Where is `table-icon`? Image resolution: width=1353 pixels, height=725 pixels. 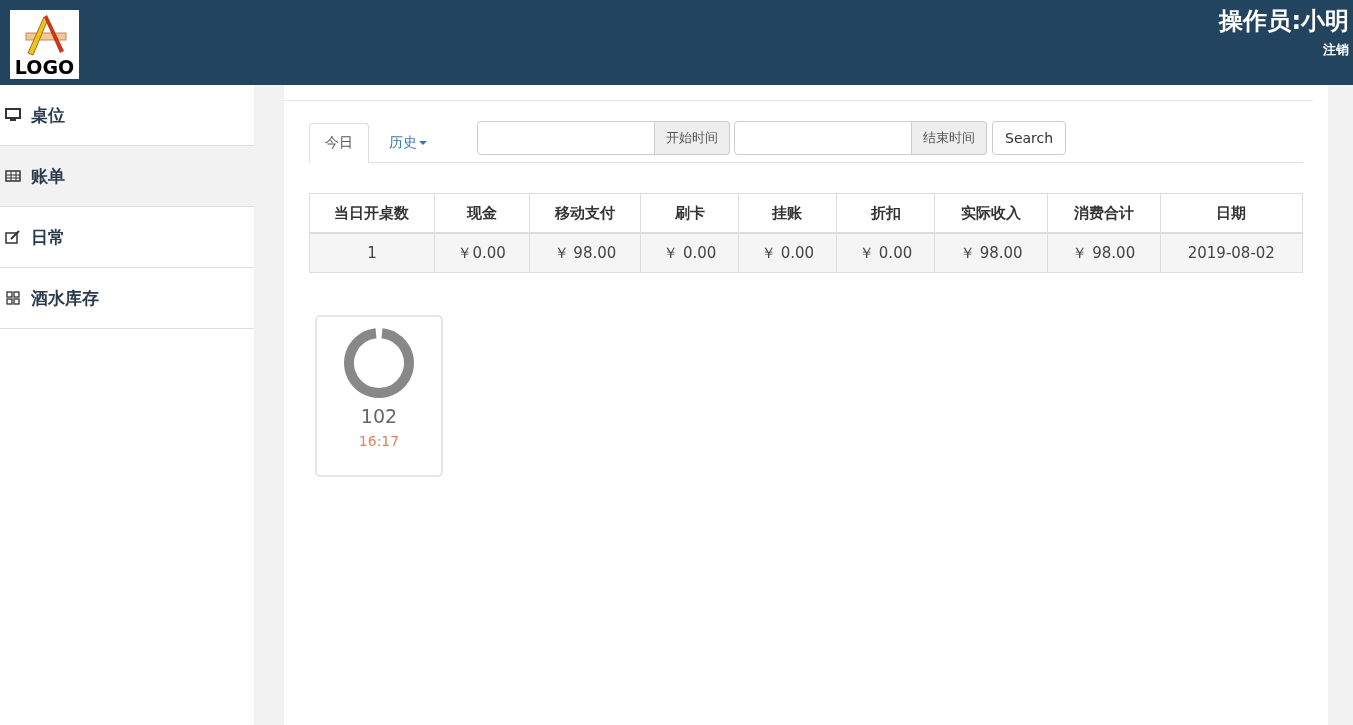
table-icon is located at coordinates (13, 176).